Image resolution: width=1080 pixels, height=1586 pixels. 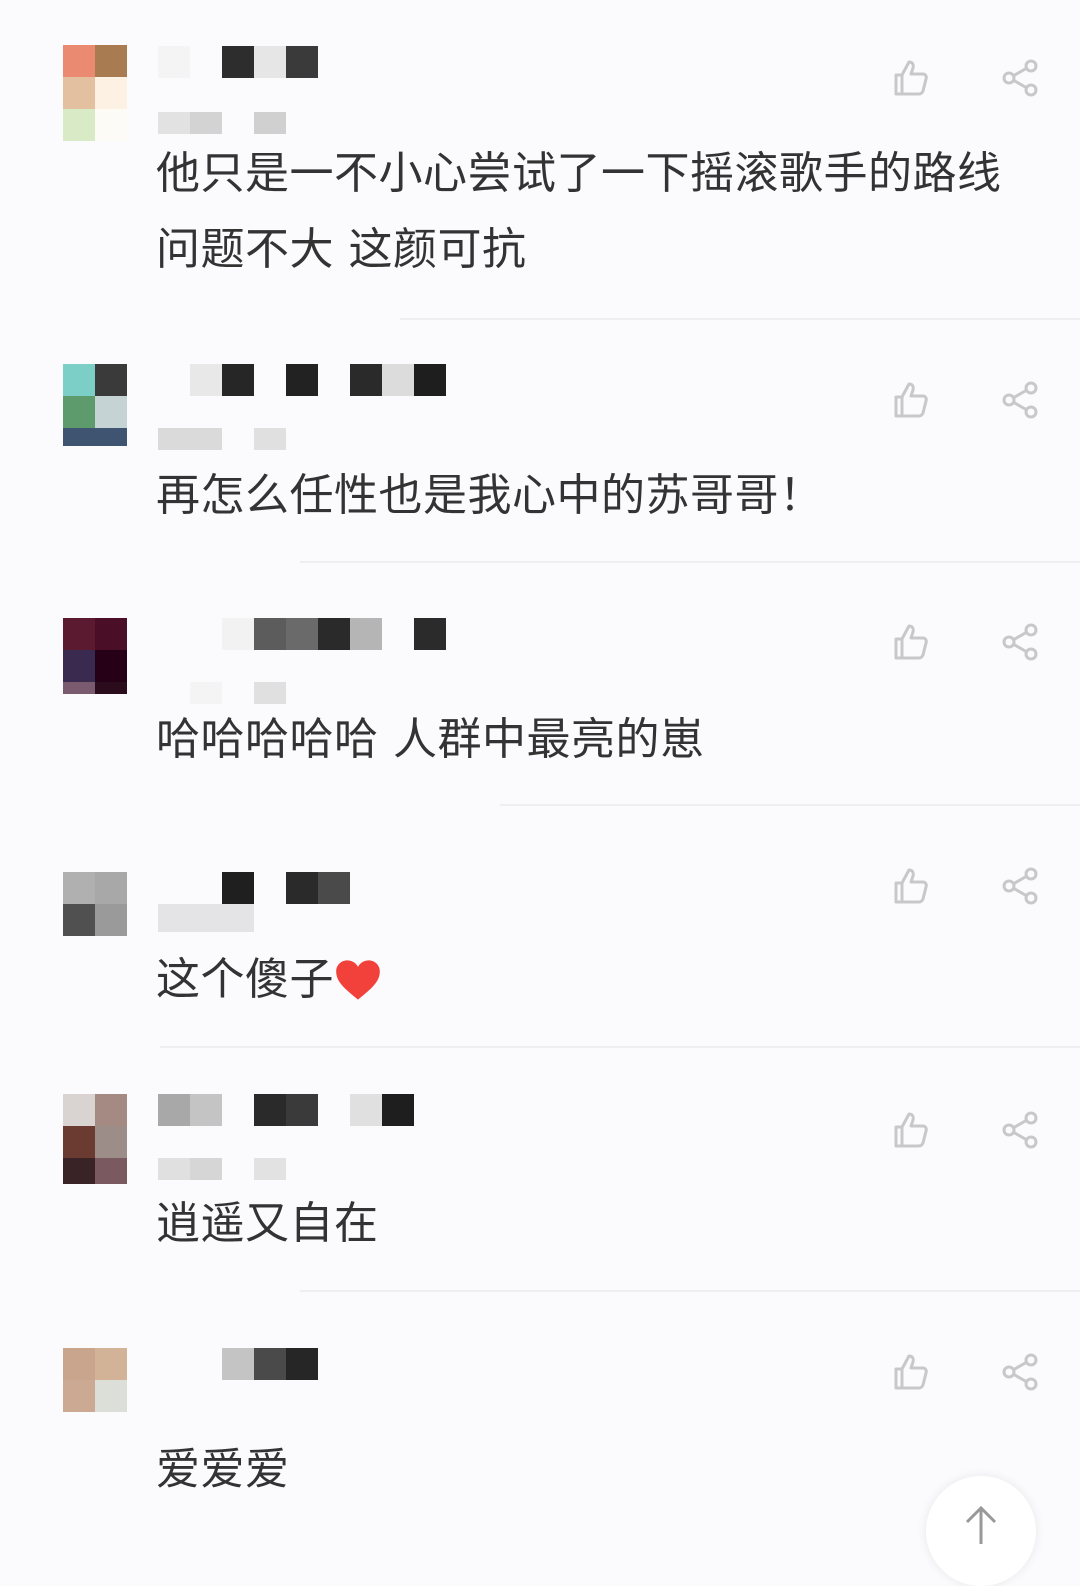 What do you see at coordinates (245, 979) in the screenshot?
I see `comment-text-content: 这个傻子` at bounding box center [245, 979].